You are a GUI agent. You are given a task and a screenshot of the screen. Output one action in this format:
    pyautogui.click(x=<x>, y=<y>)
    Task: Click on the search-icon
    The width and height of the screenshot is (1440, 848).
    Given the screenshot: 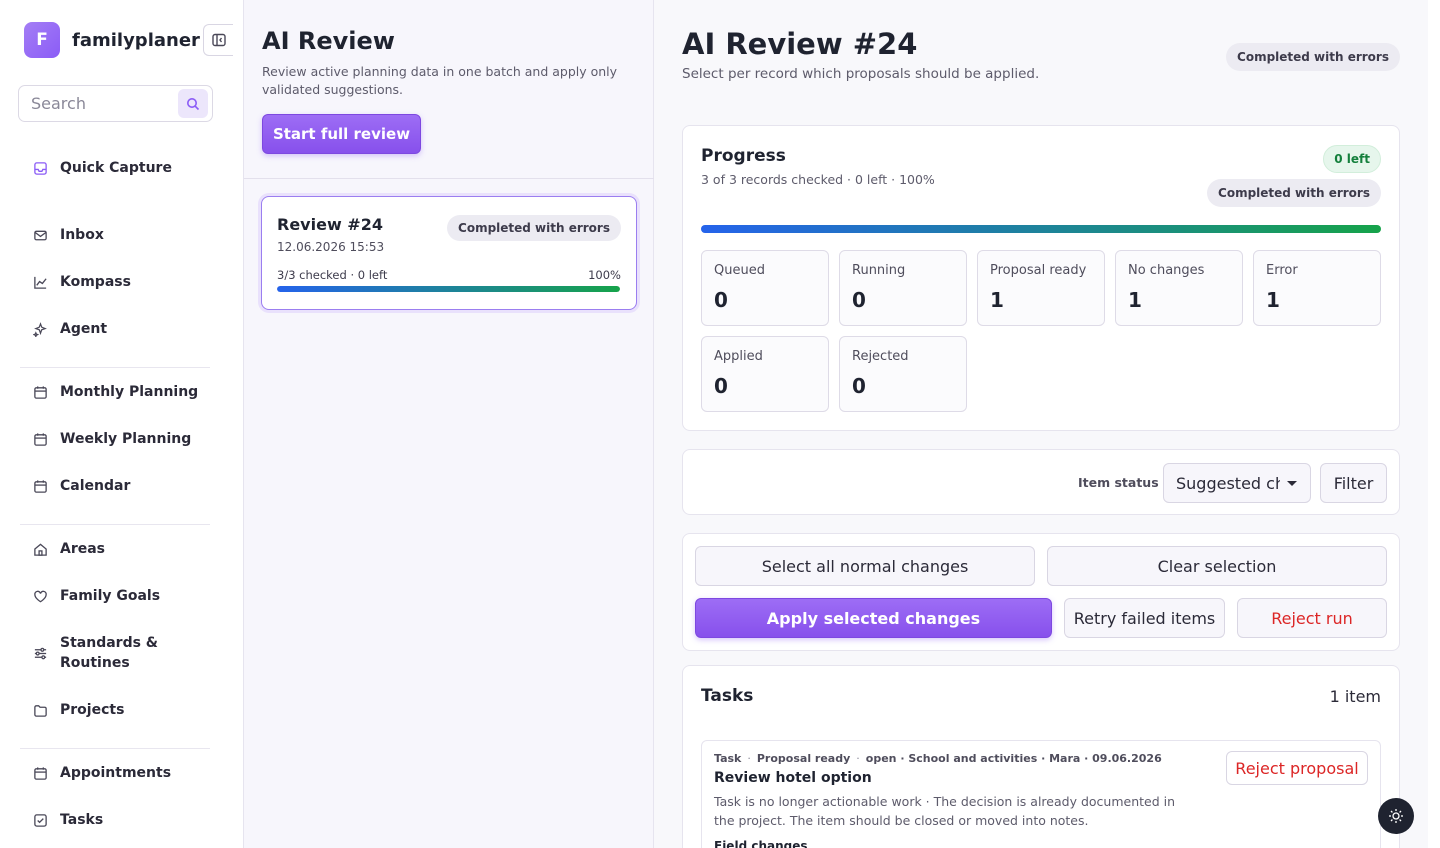 What is the action you would take?
    pyautogui.click(x=193, y=103)
    